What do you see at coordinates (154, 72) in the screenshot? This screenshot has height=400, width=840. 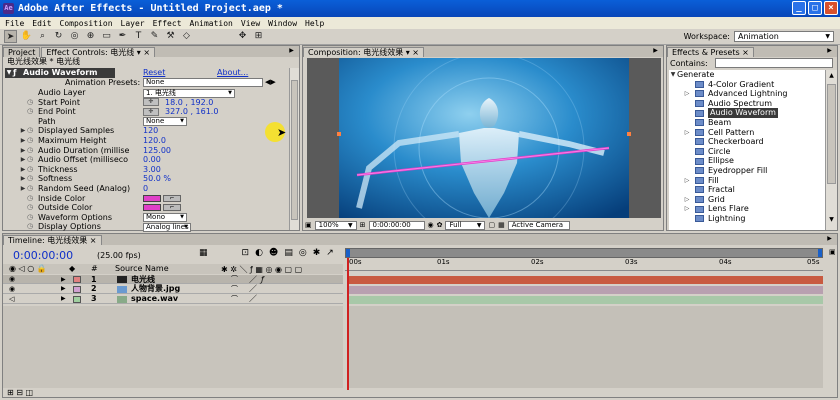 I see `reset-link: Reset` at bounding box center [154, 72].